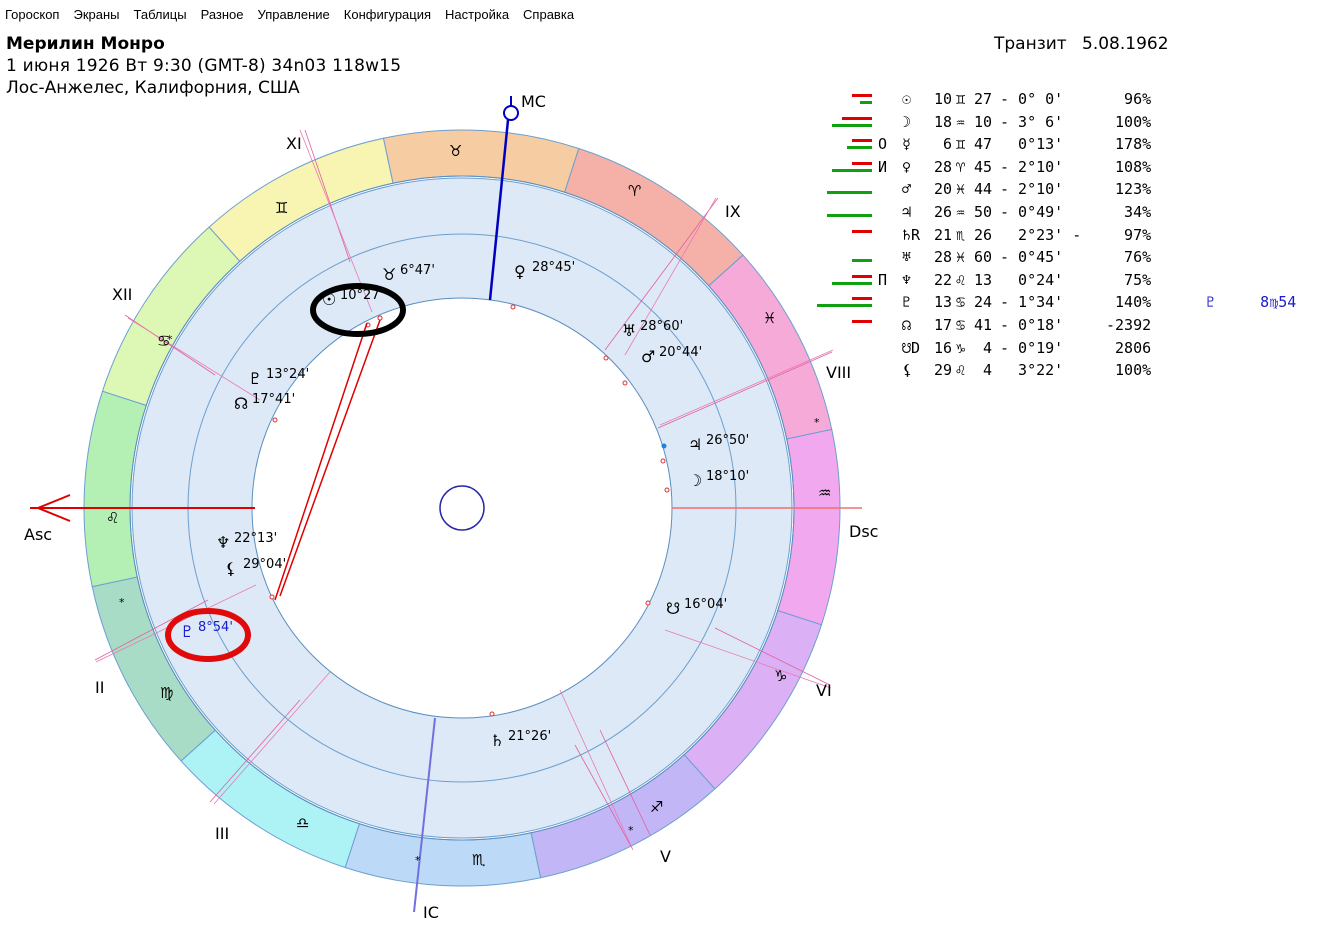 The height and width of the screenshot is (931, 1331). I want to click on zodiac-glyph: ♌, so click(112, 518).